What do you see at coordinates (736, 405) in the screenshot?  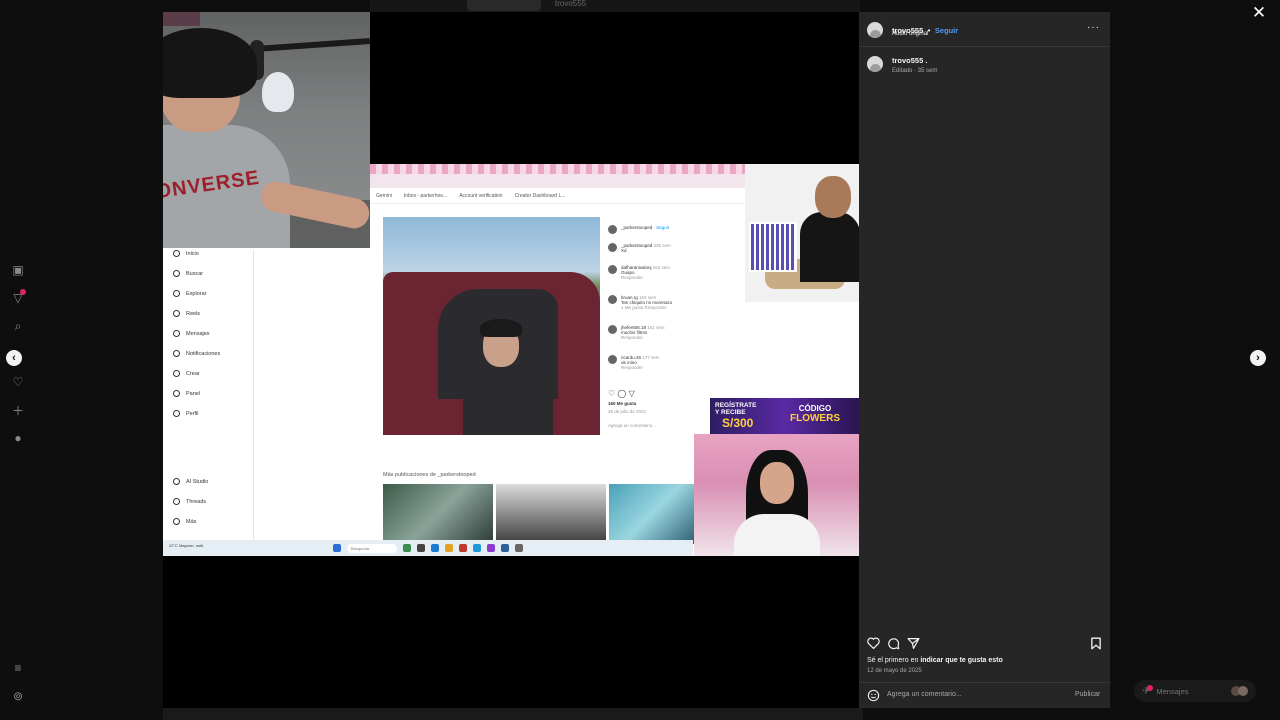 I see `ad-line1: REGÍSTRATE` at bounding box center [736, 405].